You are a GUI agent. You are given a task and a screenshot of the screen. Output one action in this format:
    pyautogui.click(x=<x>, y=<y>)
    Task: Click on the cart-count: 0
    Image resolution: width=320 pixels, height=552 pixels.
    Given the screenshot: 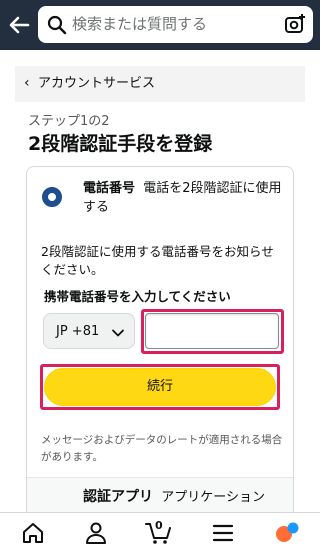 What is the action you would take?
    pyautogui.click(x=159, y=525)
    